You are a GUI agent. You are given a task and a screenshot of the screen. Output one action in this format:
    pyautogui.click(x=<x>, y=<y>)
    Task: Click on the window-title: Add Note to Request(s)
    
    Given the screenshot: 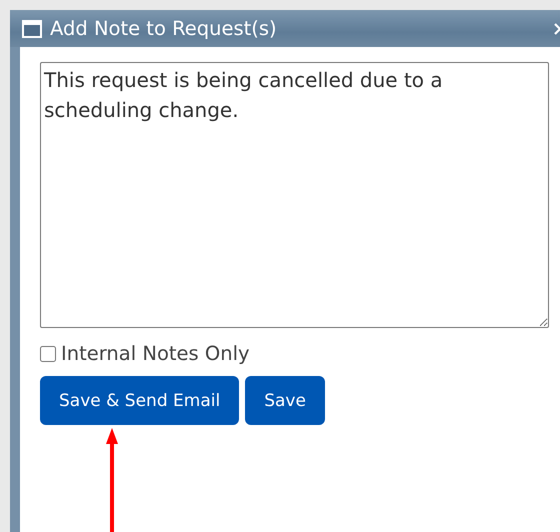 What is the action you would take?
    pyautogui.click(x=163, y=28)
    